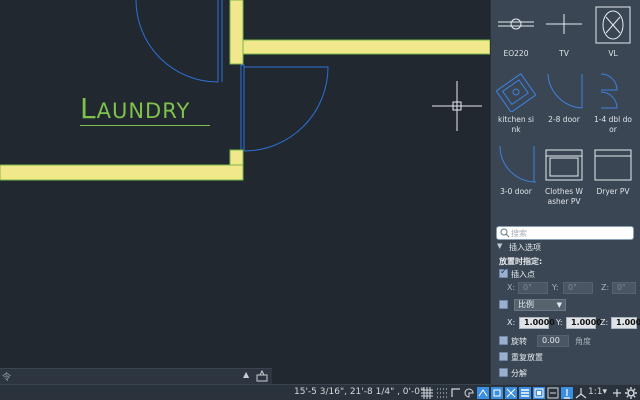 The image size is (640, 400). I want to click on annotation-scale-value: 1:1▾, so click(597, 392).